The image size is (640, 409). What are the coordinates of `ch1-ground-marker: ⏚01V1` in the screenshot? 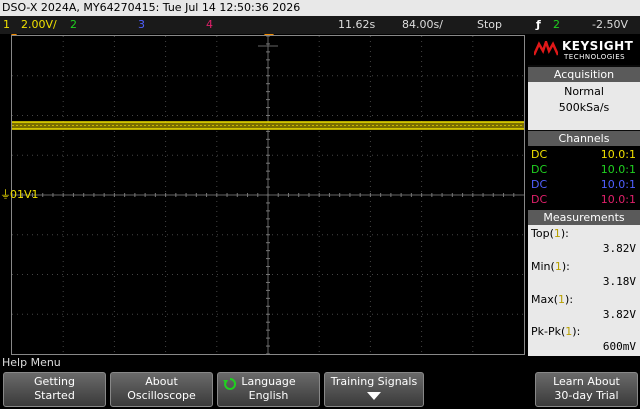 It's located at (19, 195).